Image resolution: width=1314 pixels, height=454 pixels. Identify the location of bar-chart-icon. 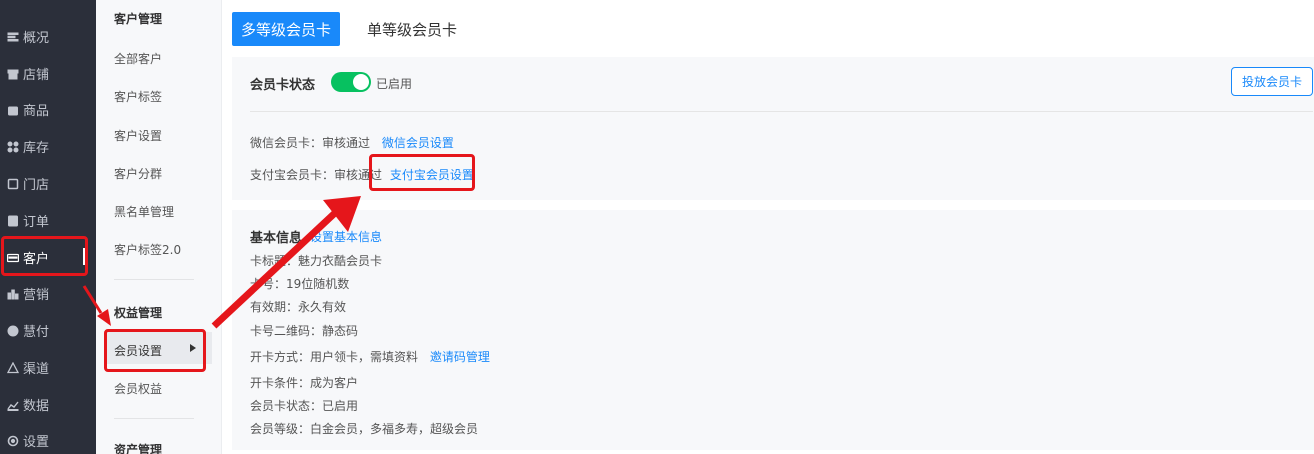
(12, 293).